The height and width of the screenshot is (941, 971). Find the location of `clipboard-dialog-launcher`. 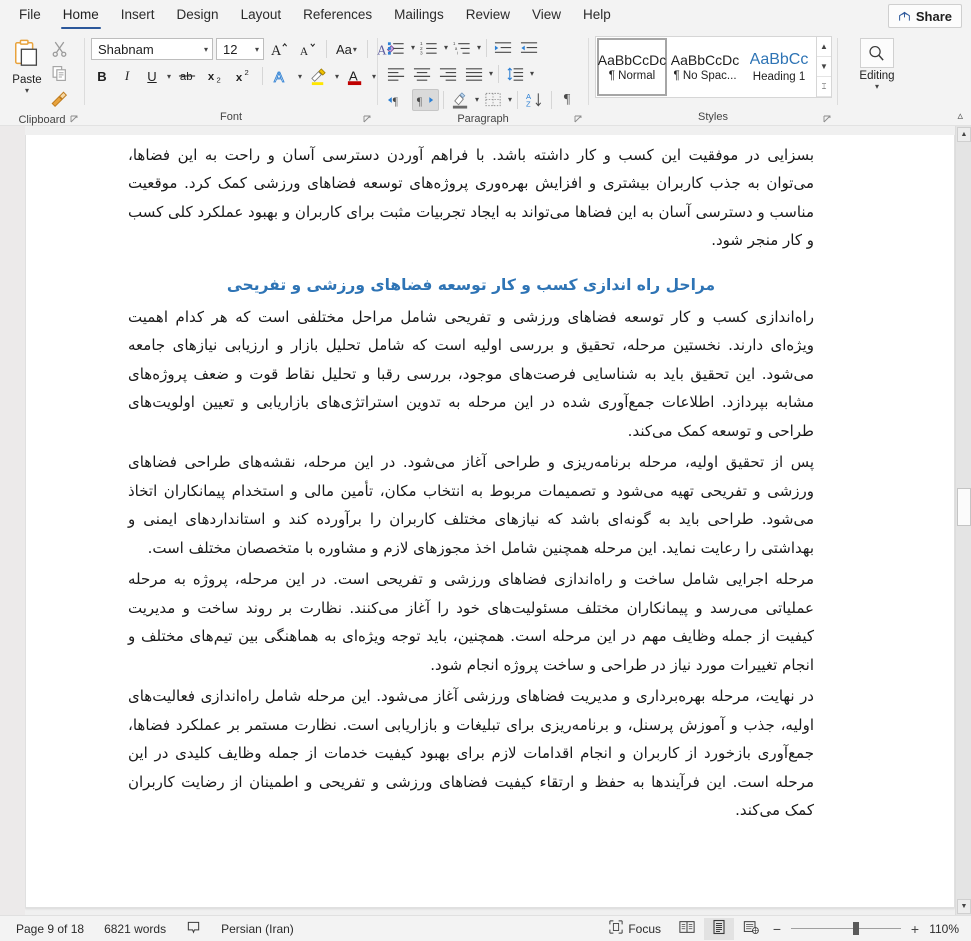

clipboard-dialog-launcher is located at coordinates (75, 120).